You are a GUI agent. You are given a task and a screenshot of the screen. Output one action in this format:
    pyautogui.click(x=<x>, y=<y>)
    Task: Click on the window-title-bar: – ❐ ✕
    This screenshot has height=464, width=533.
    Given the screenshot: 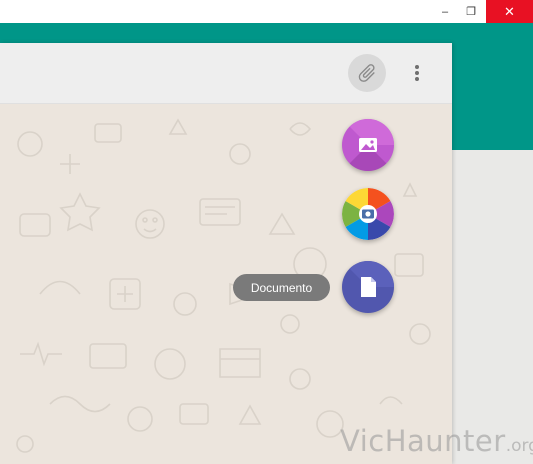 What is the action you would take?
    pyautogui.click(x=266, y=11)
    